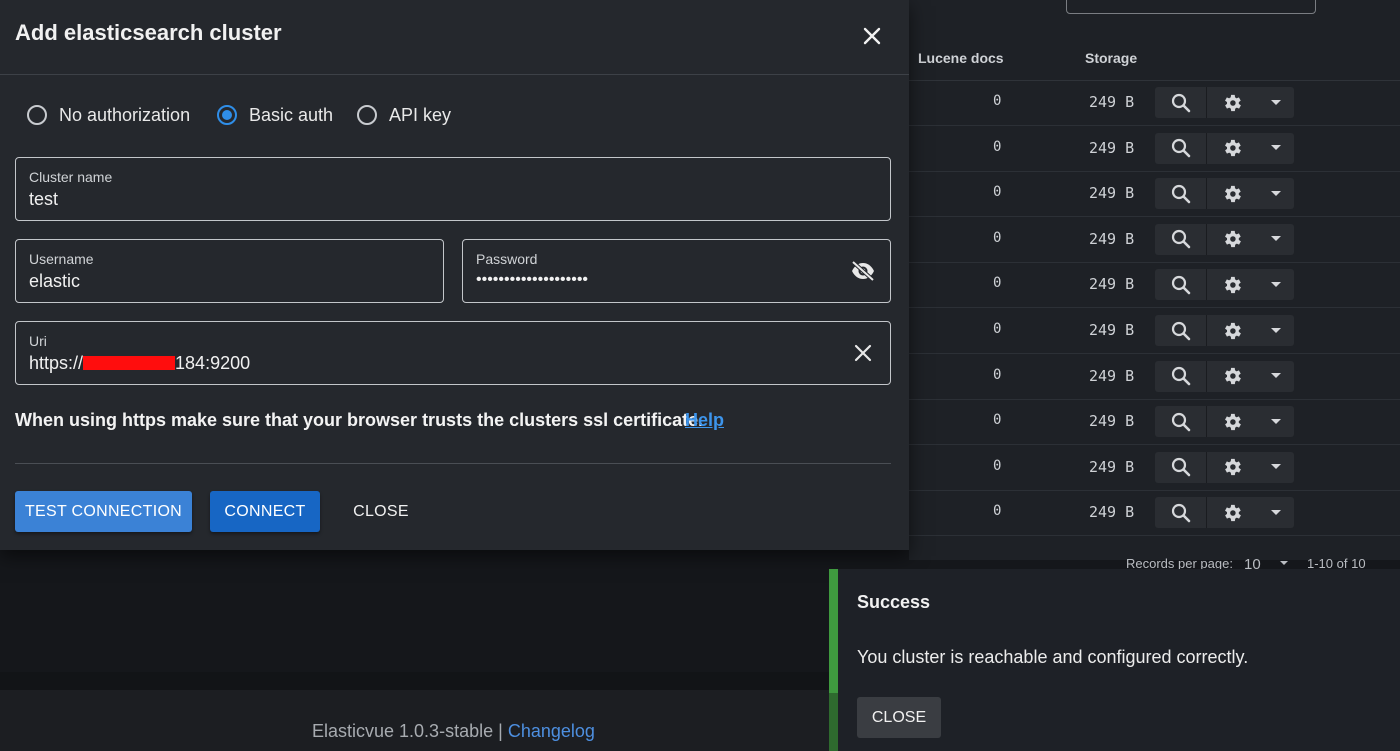  I want to click on connect-button: CONNECT, so click(265, 511).